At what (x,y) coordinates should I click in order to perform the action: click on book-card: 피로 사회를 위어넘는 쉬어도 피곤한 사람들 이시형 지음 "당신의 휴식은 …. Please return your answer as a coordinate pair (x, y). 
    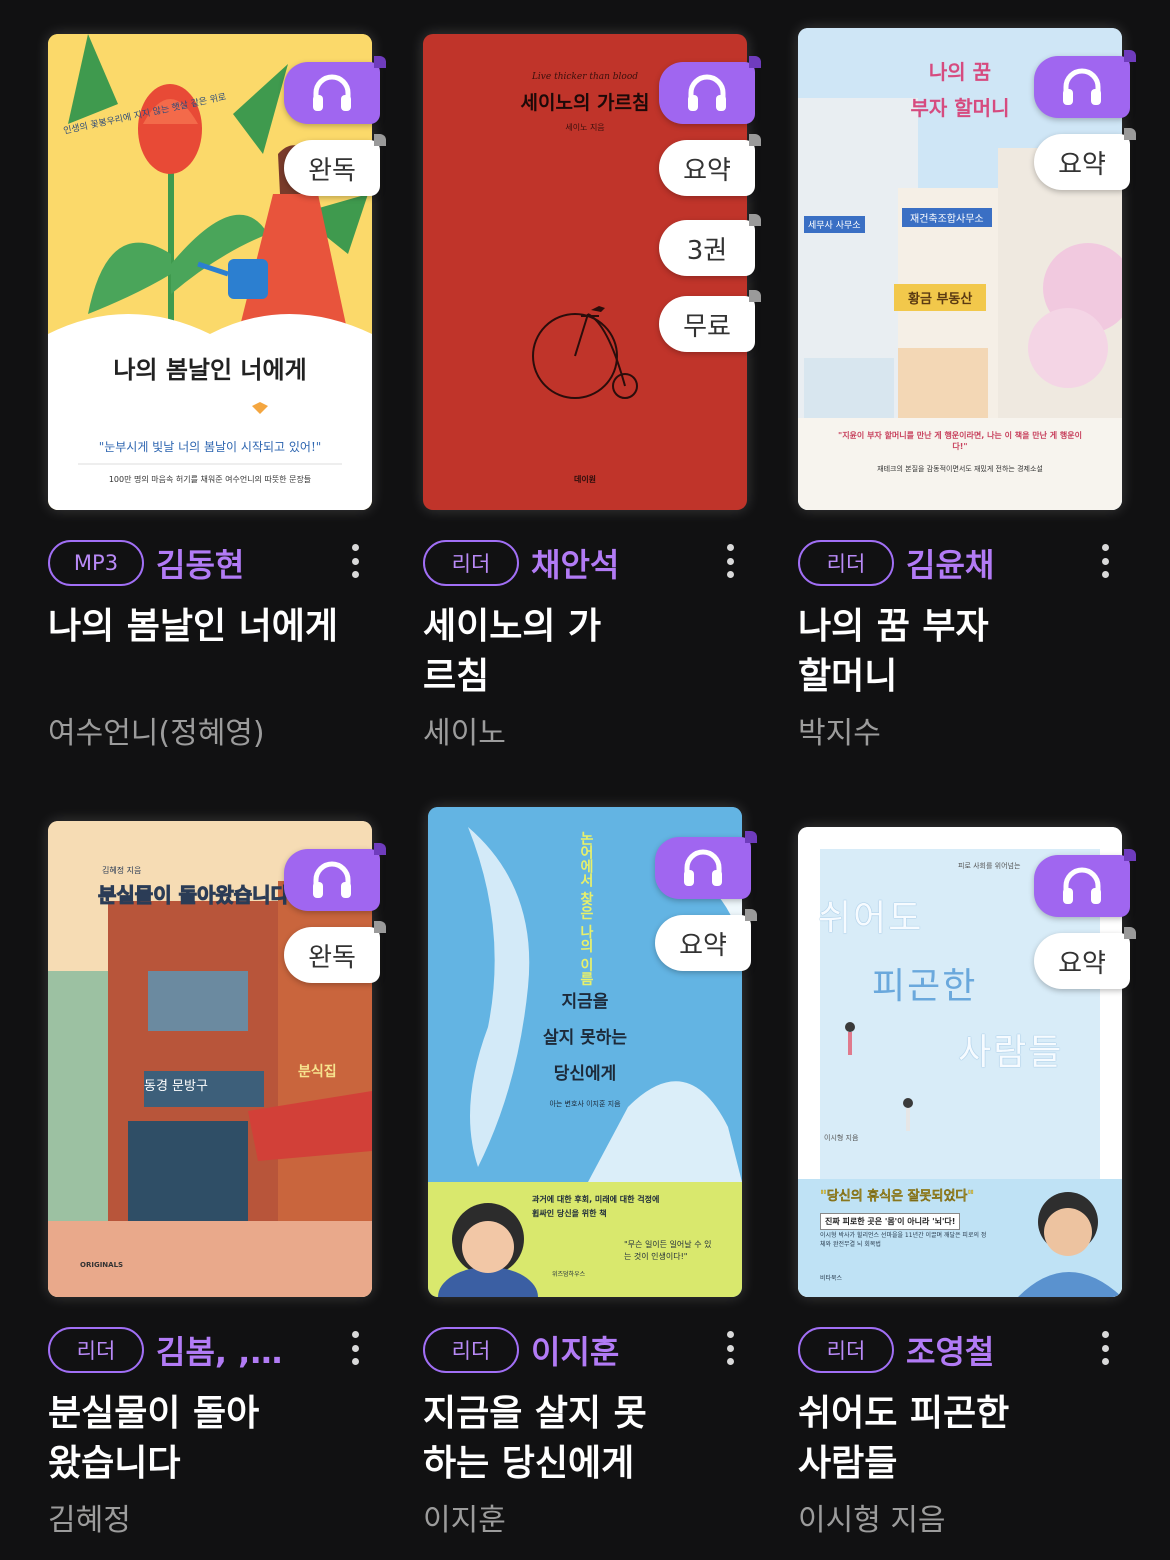
    Looking at the image, I should click on (967, 1189).